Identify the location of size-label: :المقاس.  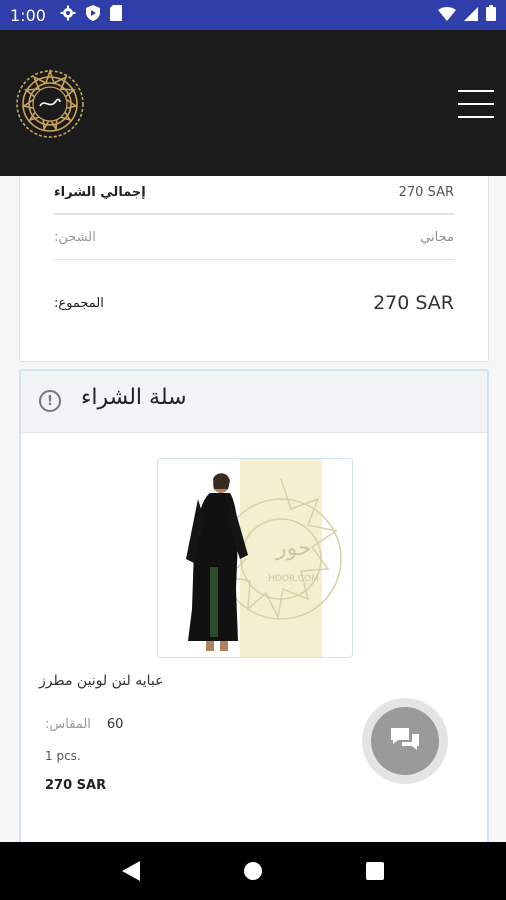
(68, 724).